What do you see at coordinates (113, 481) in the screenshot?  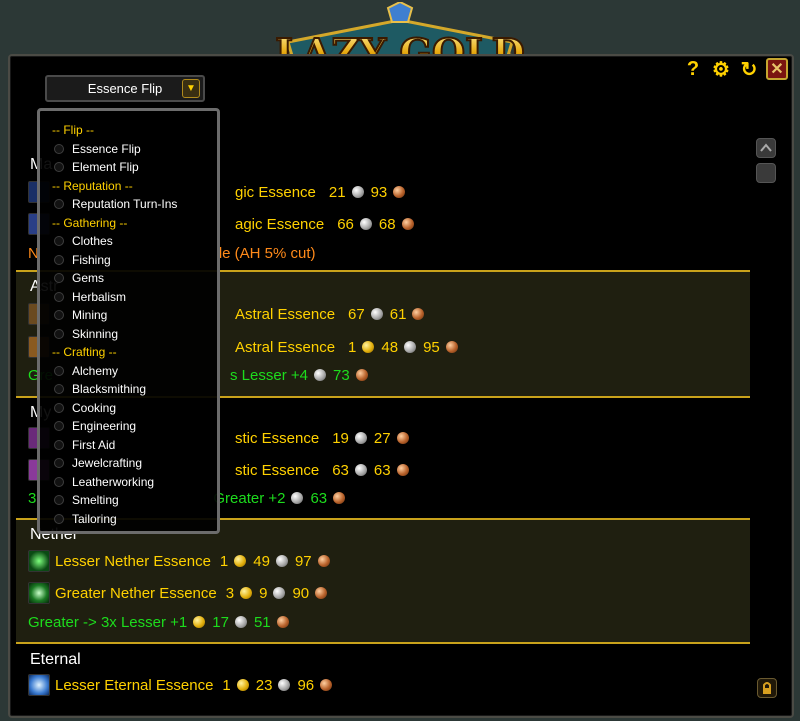 I see `menu-label: Leatherworking` at bounding box center [113, 481].